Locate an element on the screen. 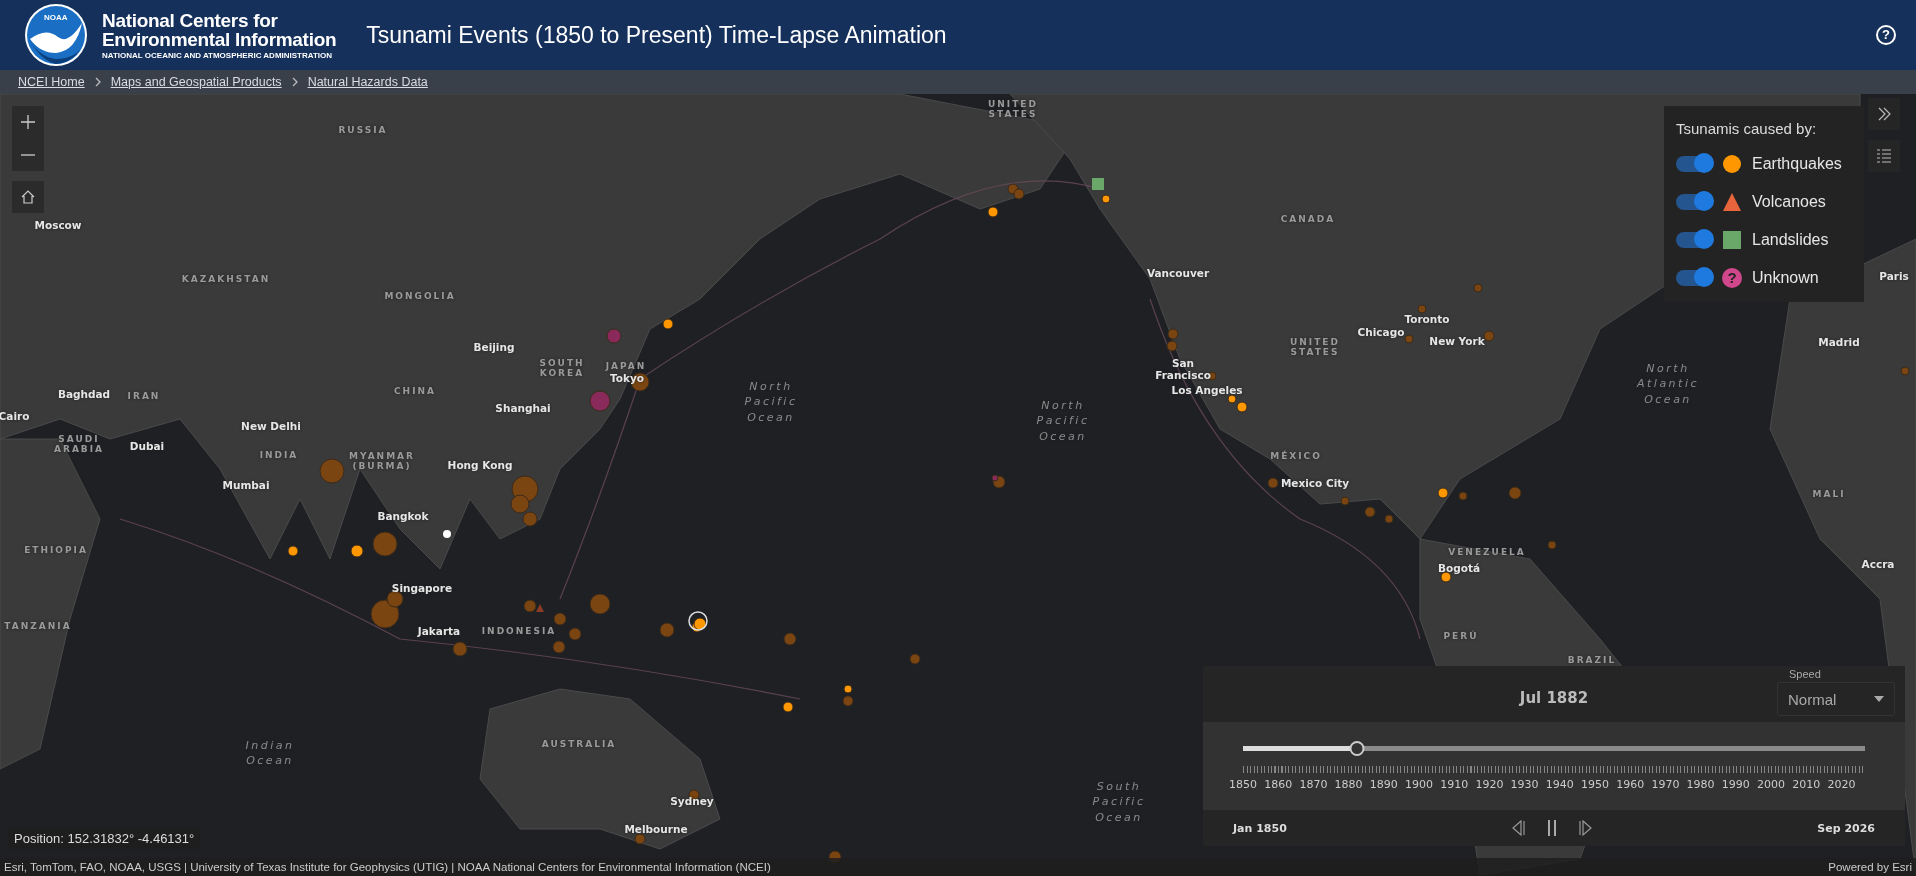 The width and height of the screenshot is (1916, 876). city-label: Melbourne is located at coordinates (656, 829).